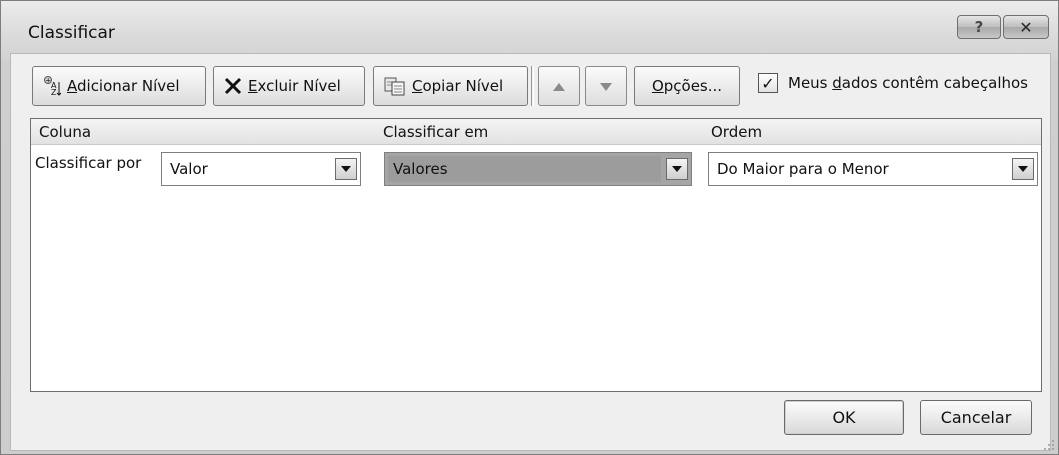 The image size is (1059, 455). Describe the element at coordinates (65, 132) in the screenshot. I see `column-header: Coluna` at that location.